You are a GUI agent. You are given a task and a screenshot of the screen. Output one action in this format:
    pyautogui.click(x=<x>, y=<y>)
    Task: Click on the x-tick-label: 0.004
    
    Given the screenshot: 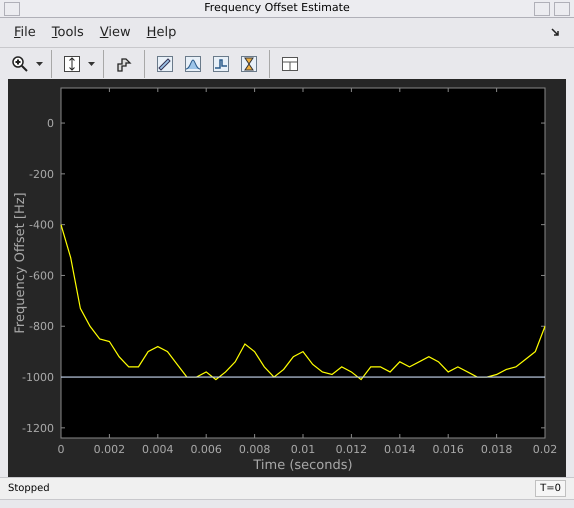 What is the action you would take?
    pyautogui.click(x=158, y=449)
    